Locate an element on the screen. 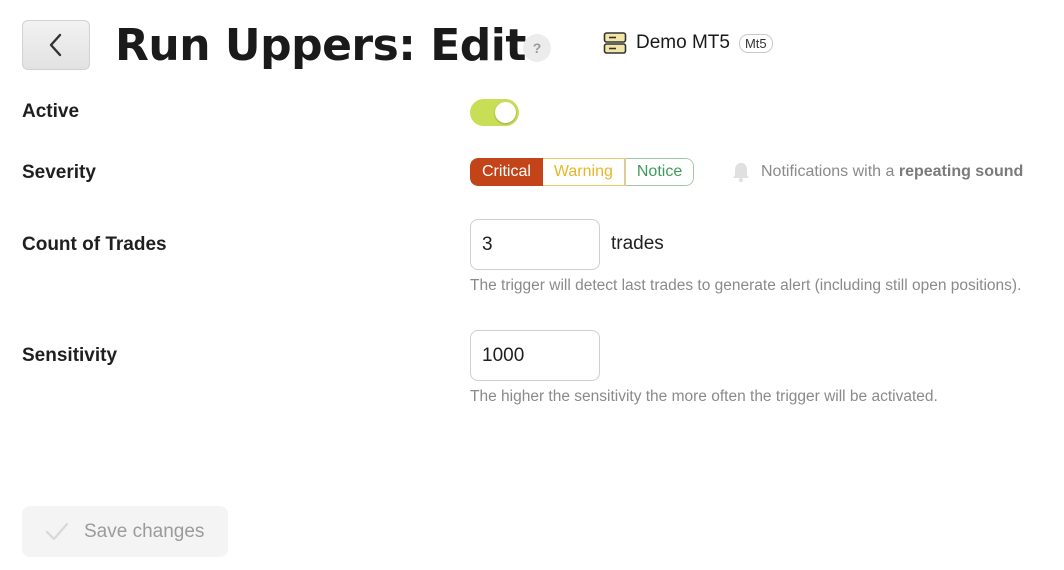  severity-notice-button: Notice is located at coordinates (659, 172).